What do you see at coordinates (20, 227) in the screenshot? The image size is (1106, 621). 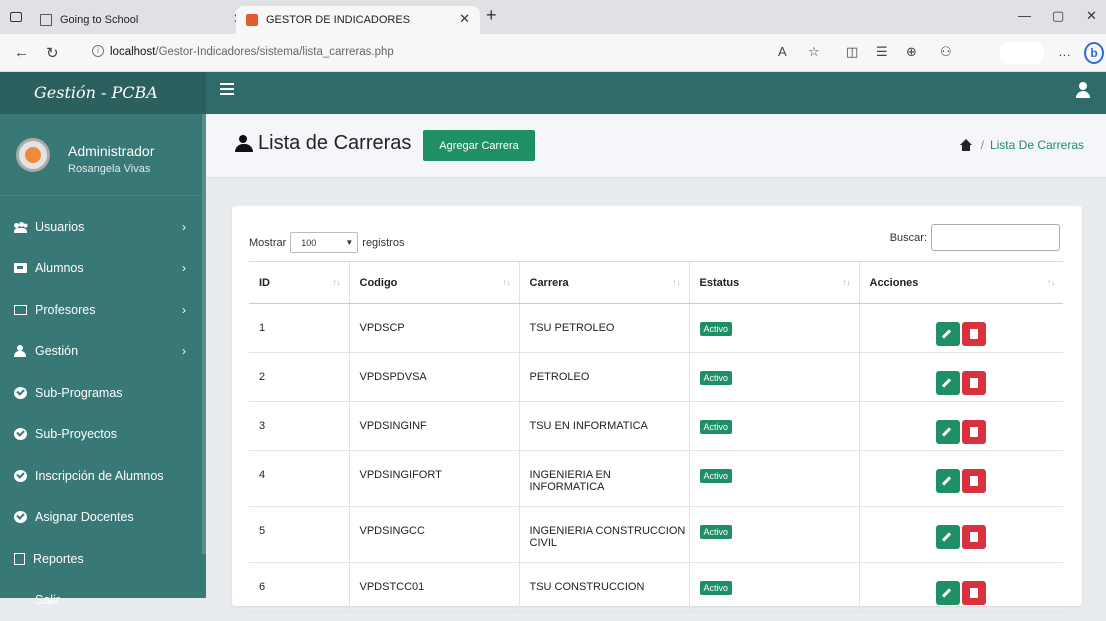 I see `users-icon` at bounding box center [20, 227].